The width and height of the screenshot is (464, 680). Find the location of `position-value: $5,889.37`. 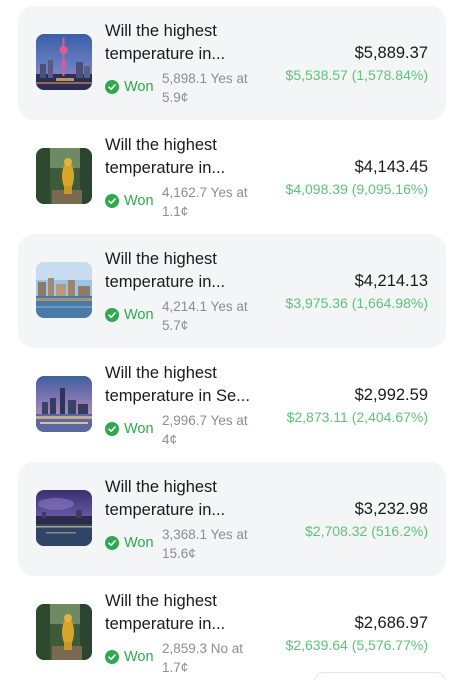

position-value: $5,889.37 is located at coordinates (391, 53).